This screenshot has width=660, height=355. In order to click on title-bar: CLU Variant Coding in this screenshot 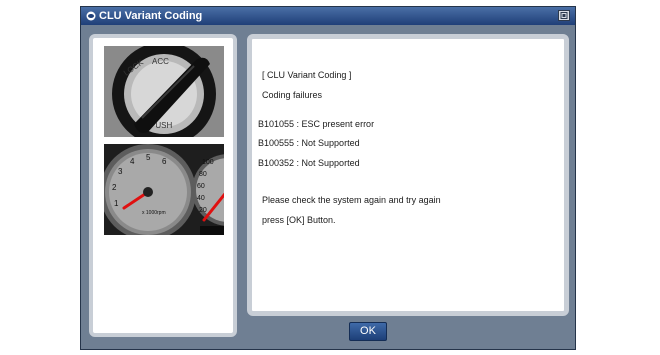, I will do `click(328, 16)`.